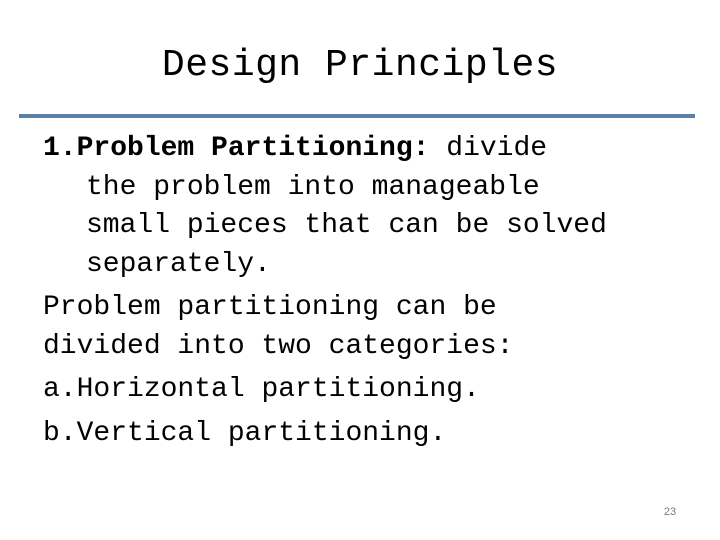 The width and height of the screenshot is (720, 540). What do you see at coordinates (261, 433) in the screenshot?
I see `sub-item-text: Vertical partitioning.` at bounding box center [261, 433].